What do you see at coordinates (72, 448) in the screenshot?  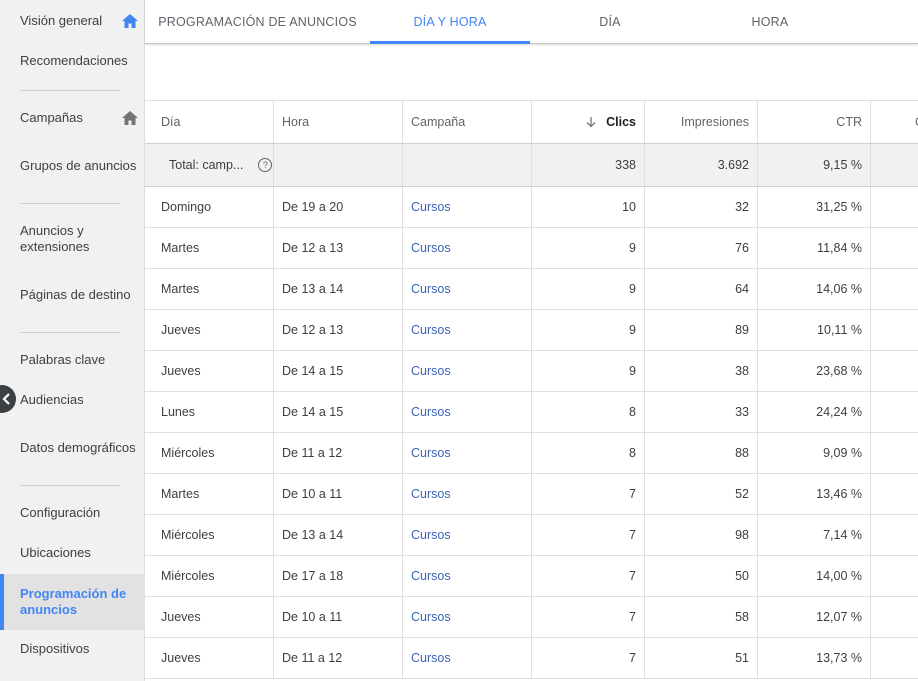 I see `sidebar-item-datos-demograficos: Datos demográficos` at bounding box center [72, 448].